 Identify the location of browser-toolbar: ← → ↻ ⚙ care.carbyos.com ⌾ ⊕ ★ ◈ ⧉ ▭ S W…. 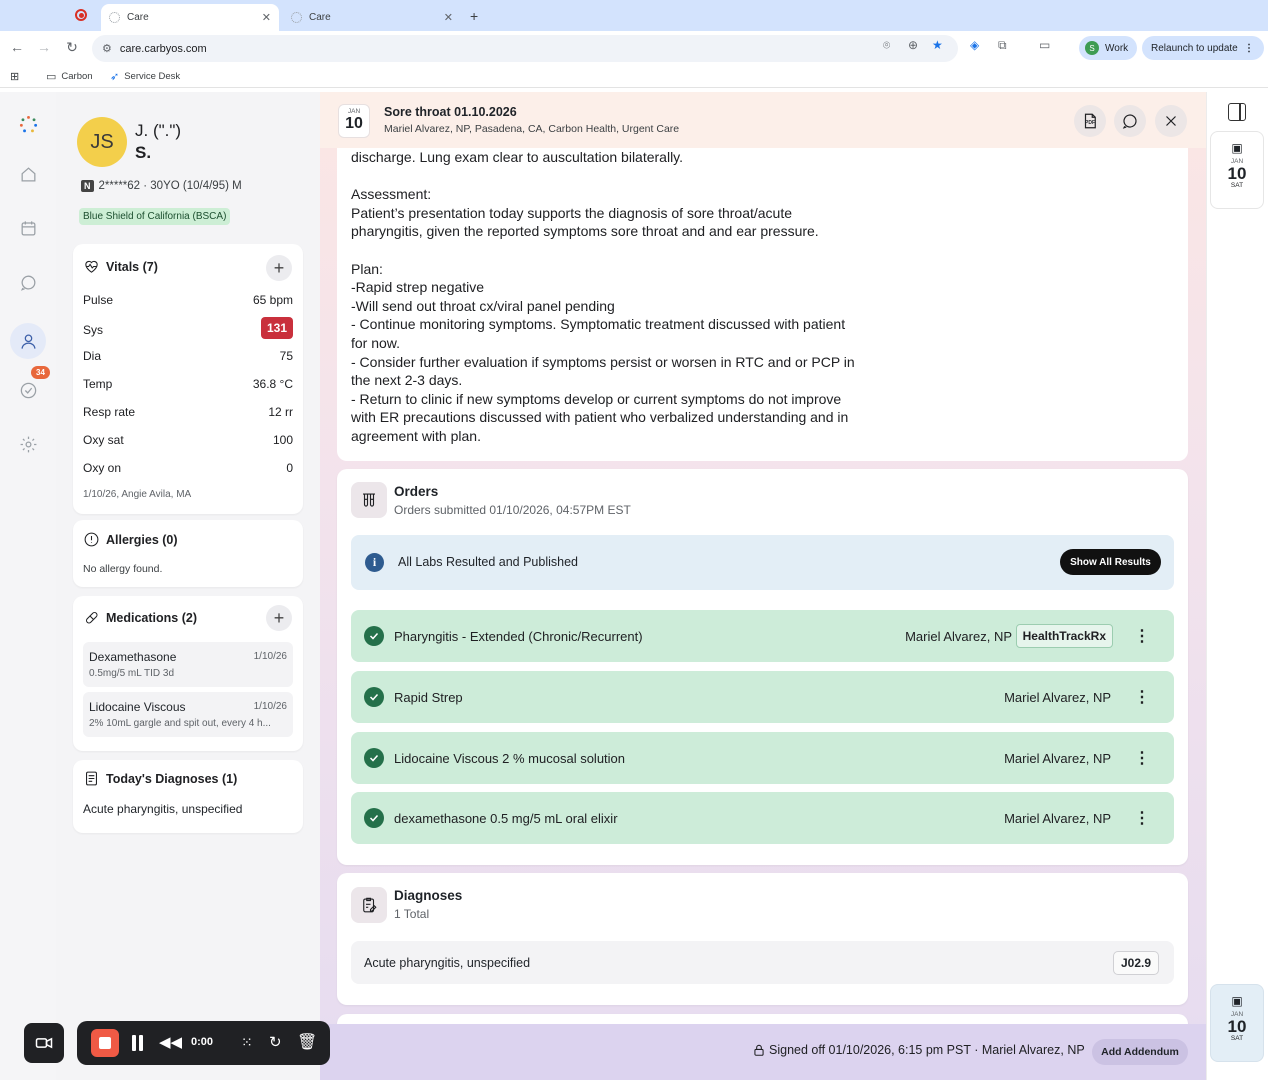
(634, 48).